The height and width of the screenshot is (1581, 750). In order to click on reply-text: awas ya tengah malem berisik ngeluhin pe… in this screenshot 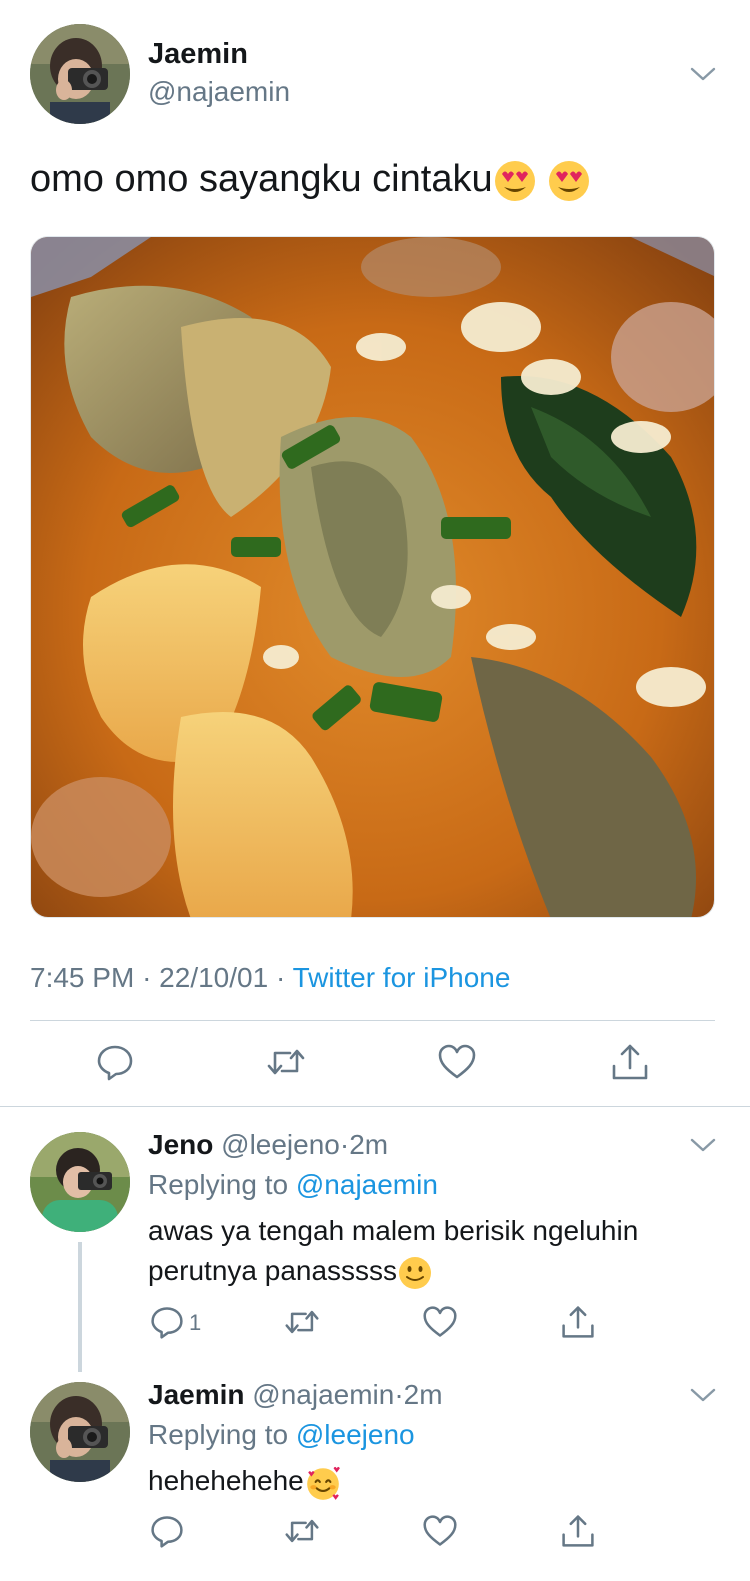, I will do `click(428, 1251)`.